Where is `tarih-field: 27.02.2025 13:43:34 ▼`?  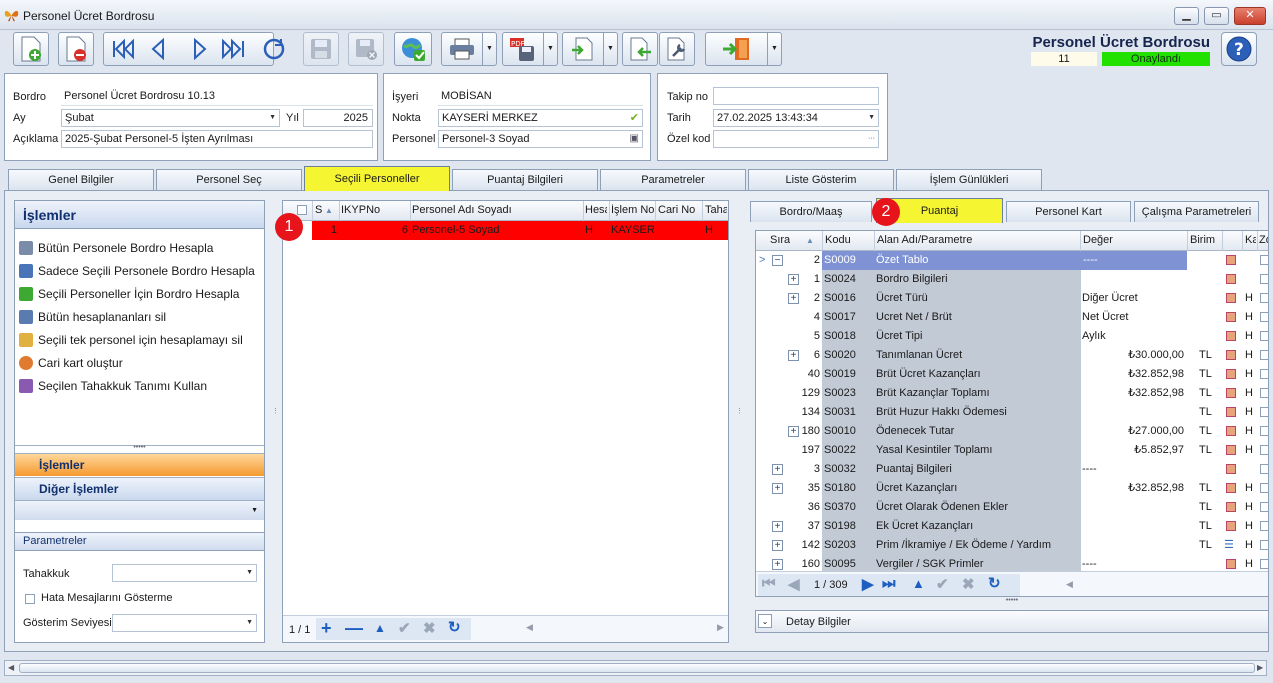 tarih-field: 27.02.2025 13:43:34 ▼ is located at coordinates (796, 118).